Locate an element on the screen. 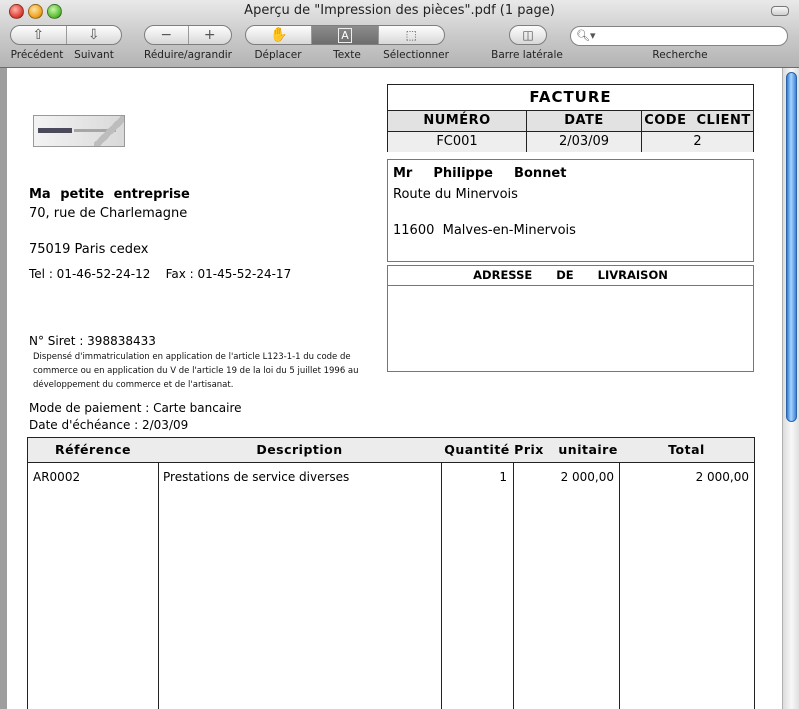 The height and width of the screenshot is (709, 799). invoice-number-header: NUMÉRO is located at coordinates (457, 121).